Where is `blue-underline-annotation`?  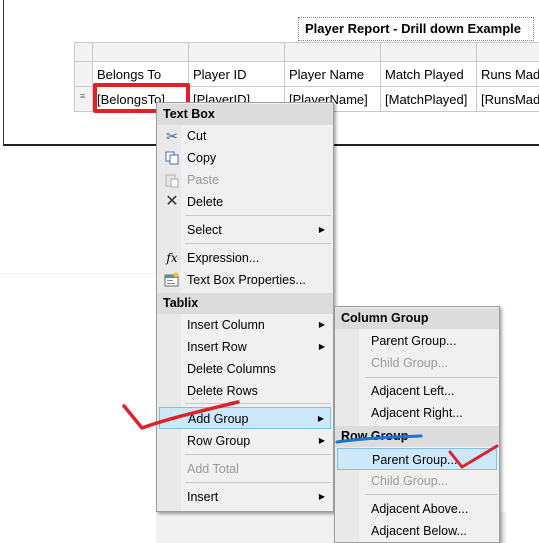
blue-underline-annotation is located at coordinates (379, 439).